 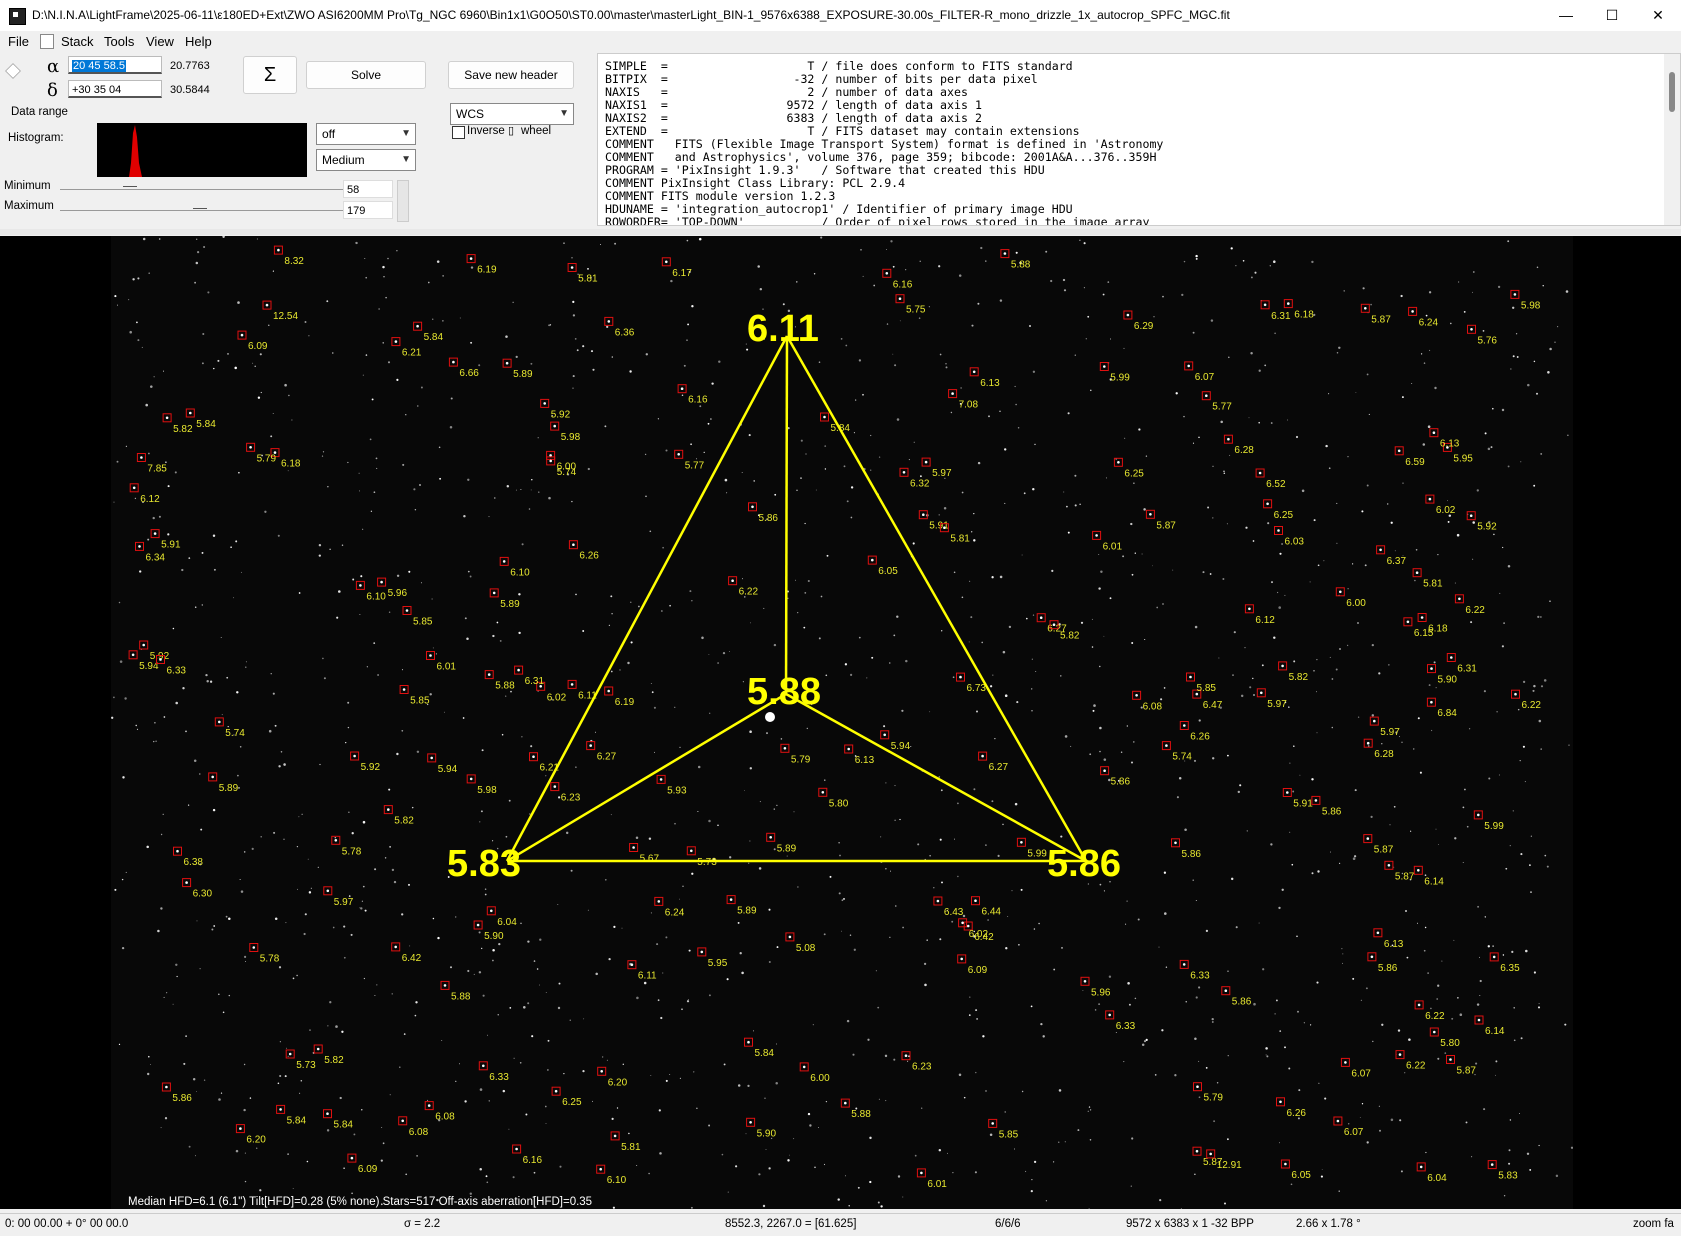 What do you see at coordinates (115, 89) in the screenshot?
I see `dec-input: +30 35 04` at bounding box center [115, 89].